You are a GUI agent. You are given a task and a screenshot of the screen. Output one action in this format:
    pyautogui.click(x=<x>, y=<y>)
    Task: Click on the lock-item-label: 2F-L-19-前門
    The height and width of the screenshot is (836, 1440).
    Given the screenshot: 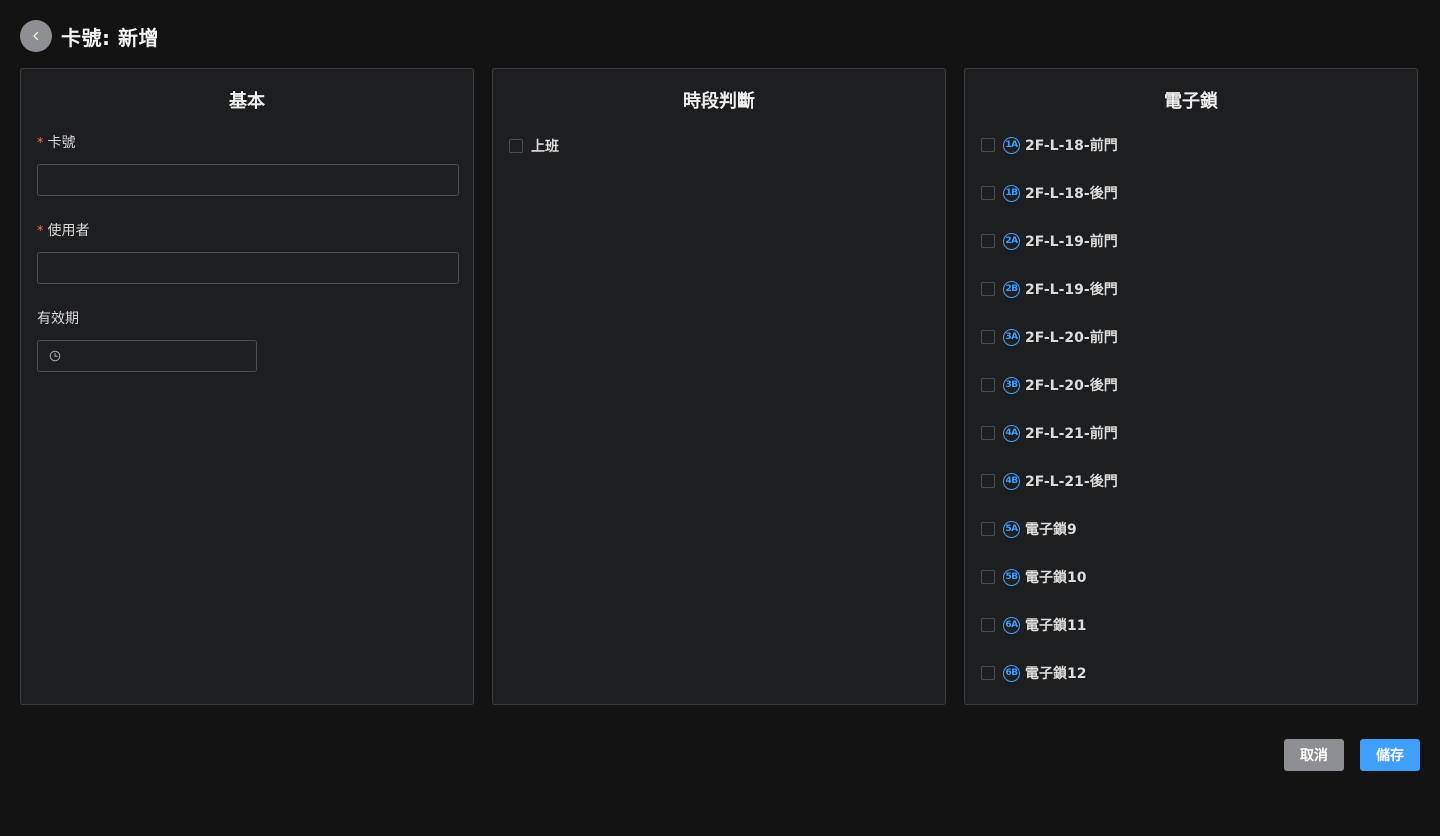 What is the action you would take?
    pyautogui.click(x=1071, y=242)
    